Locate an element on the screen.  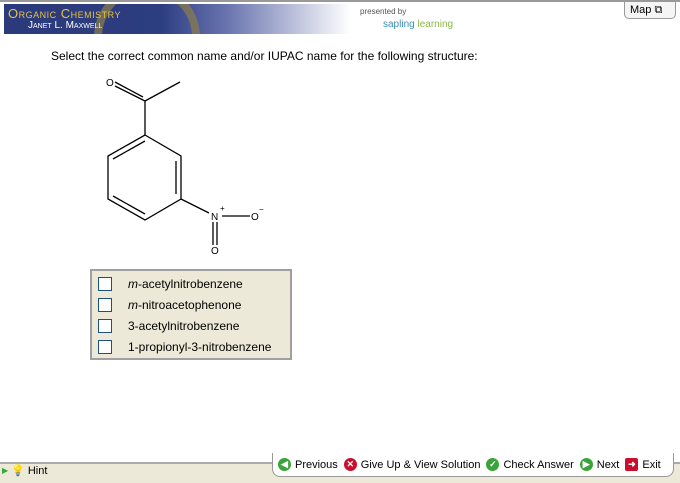
charge-plus: + is located at coordinates (222, 208).